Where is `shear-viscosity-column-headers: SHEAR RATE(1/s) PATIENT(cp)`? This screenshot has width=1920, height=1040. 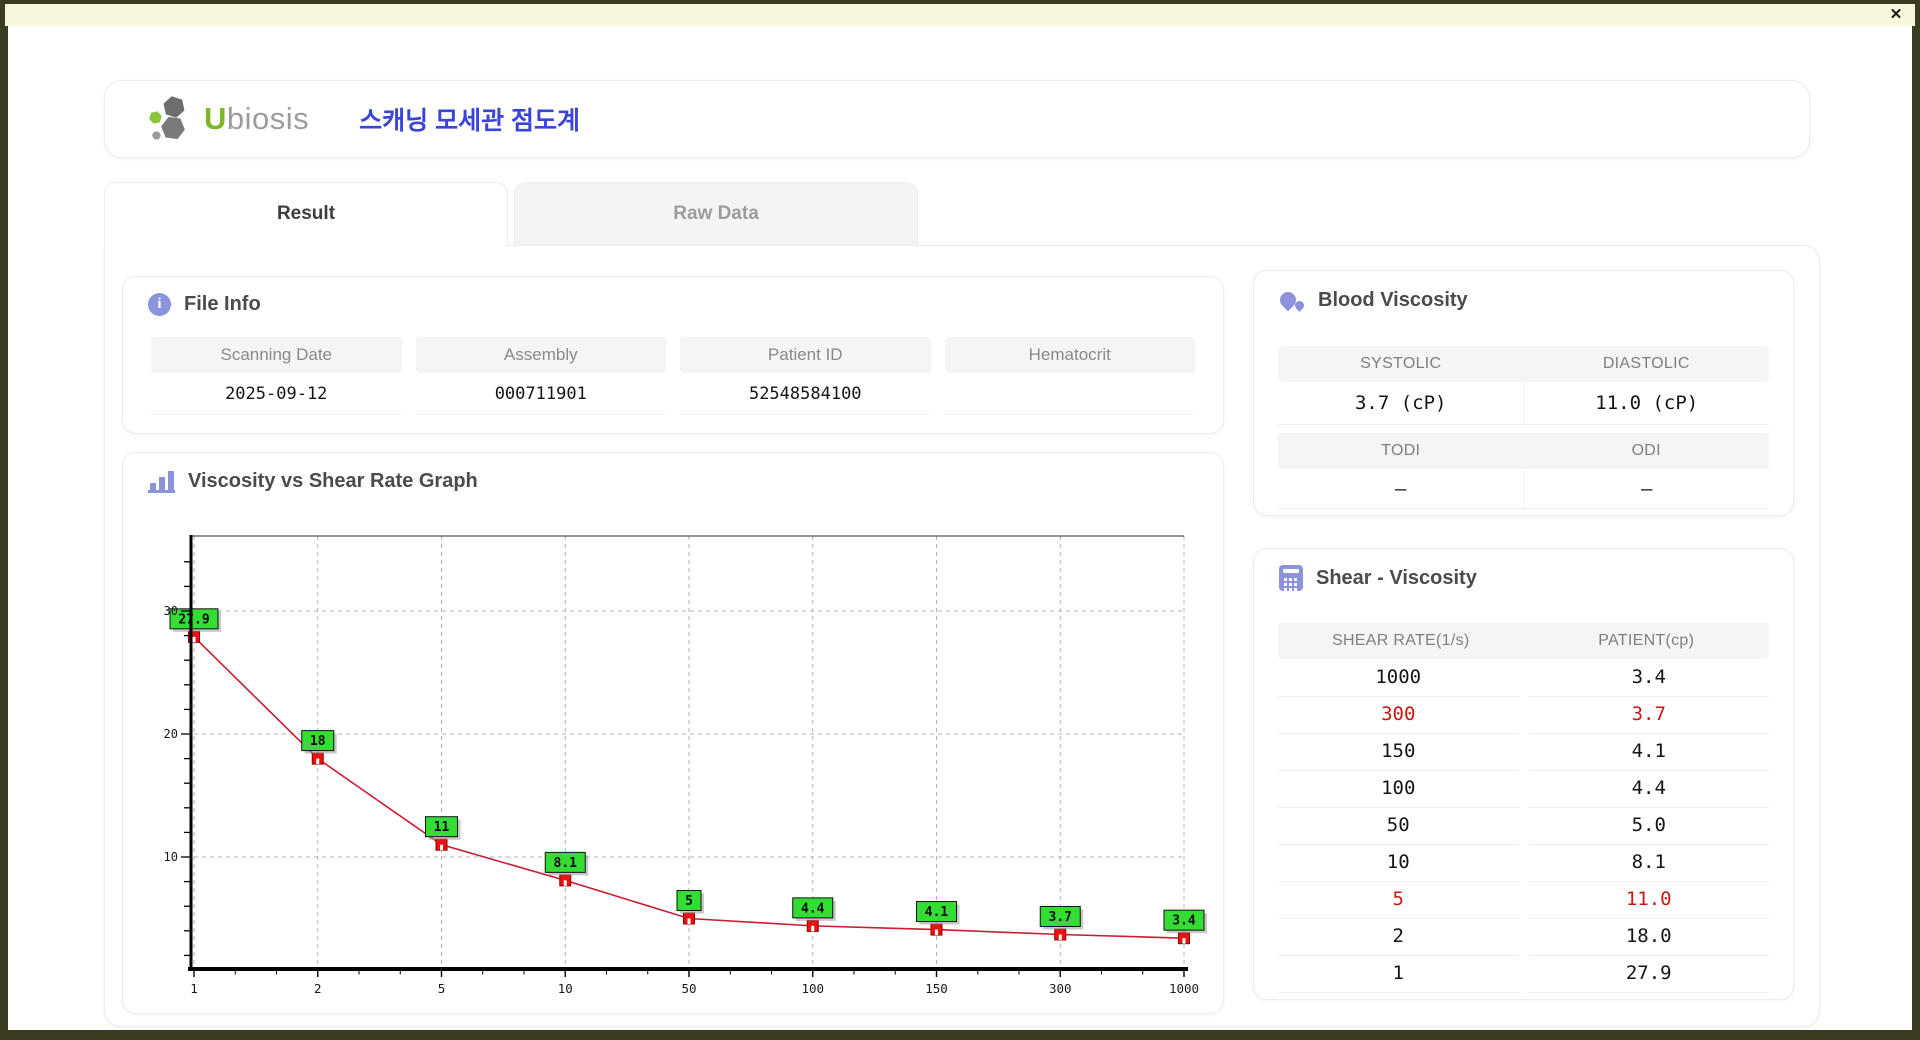 shear-viscosity-column-headers: SHEAR RATE(1/s) PATIENT(cp) is located at coordinates (1523, 641).